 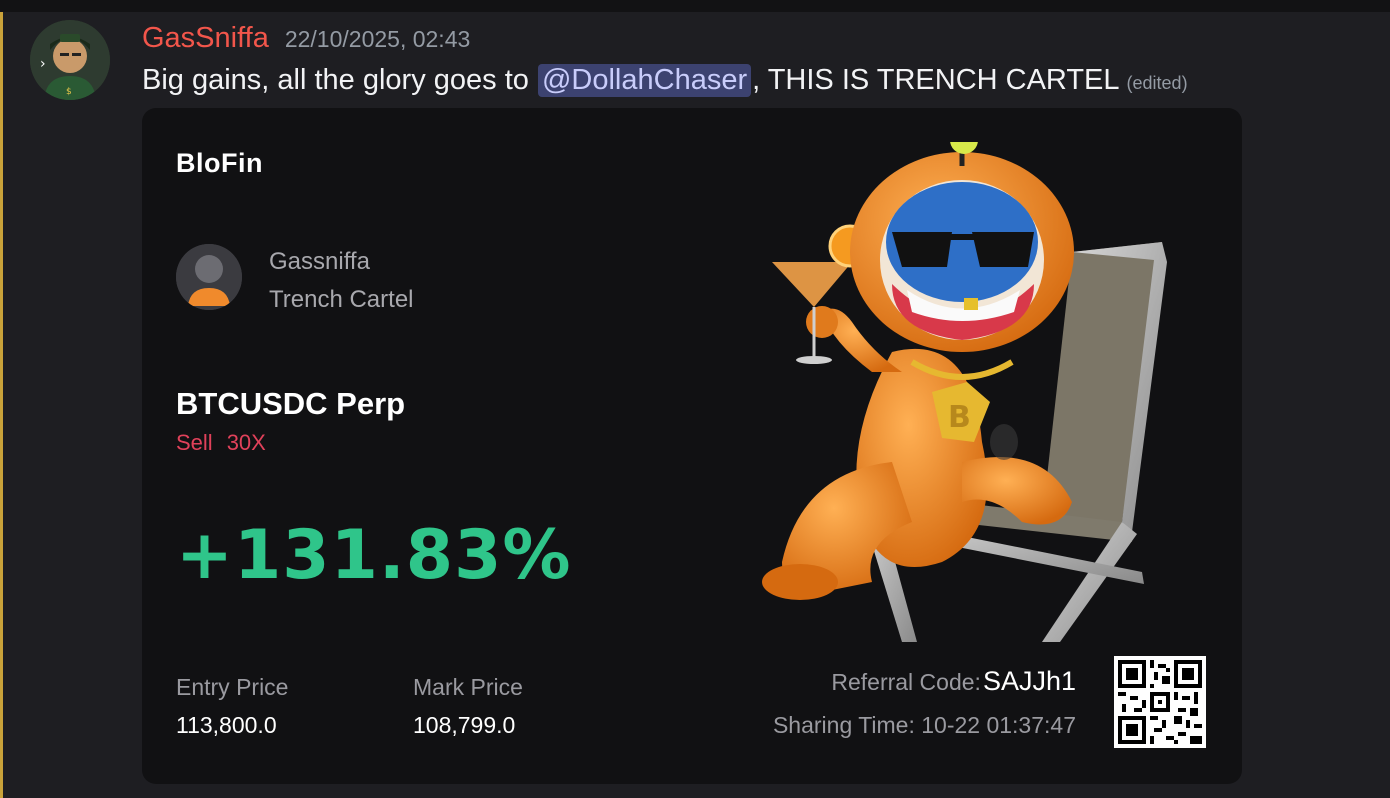 I want to click on username: GasSniffa, so click(x=205, y=38).